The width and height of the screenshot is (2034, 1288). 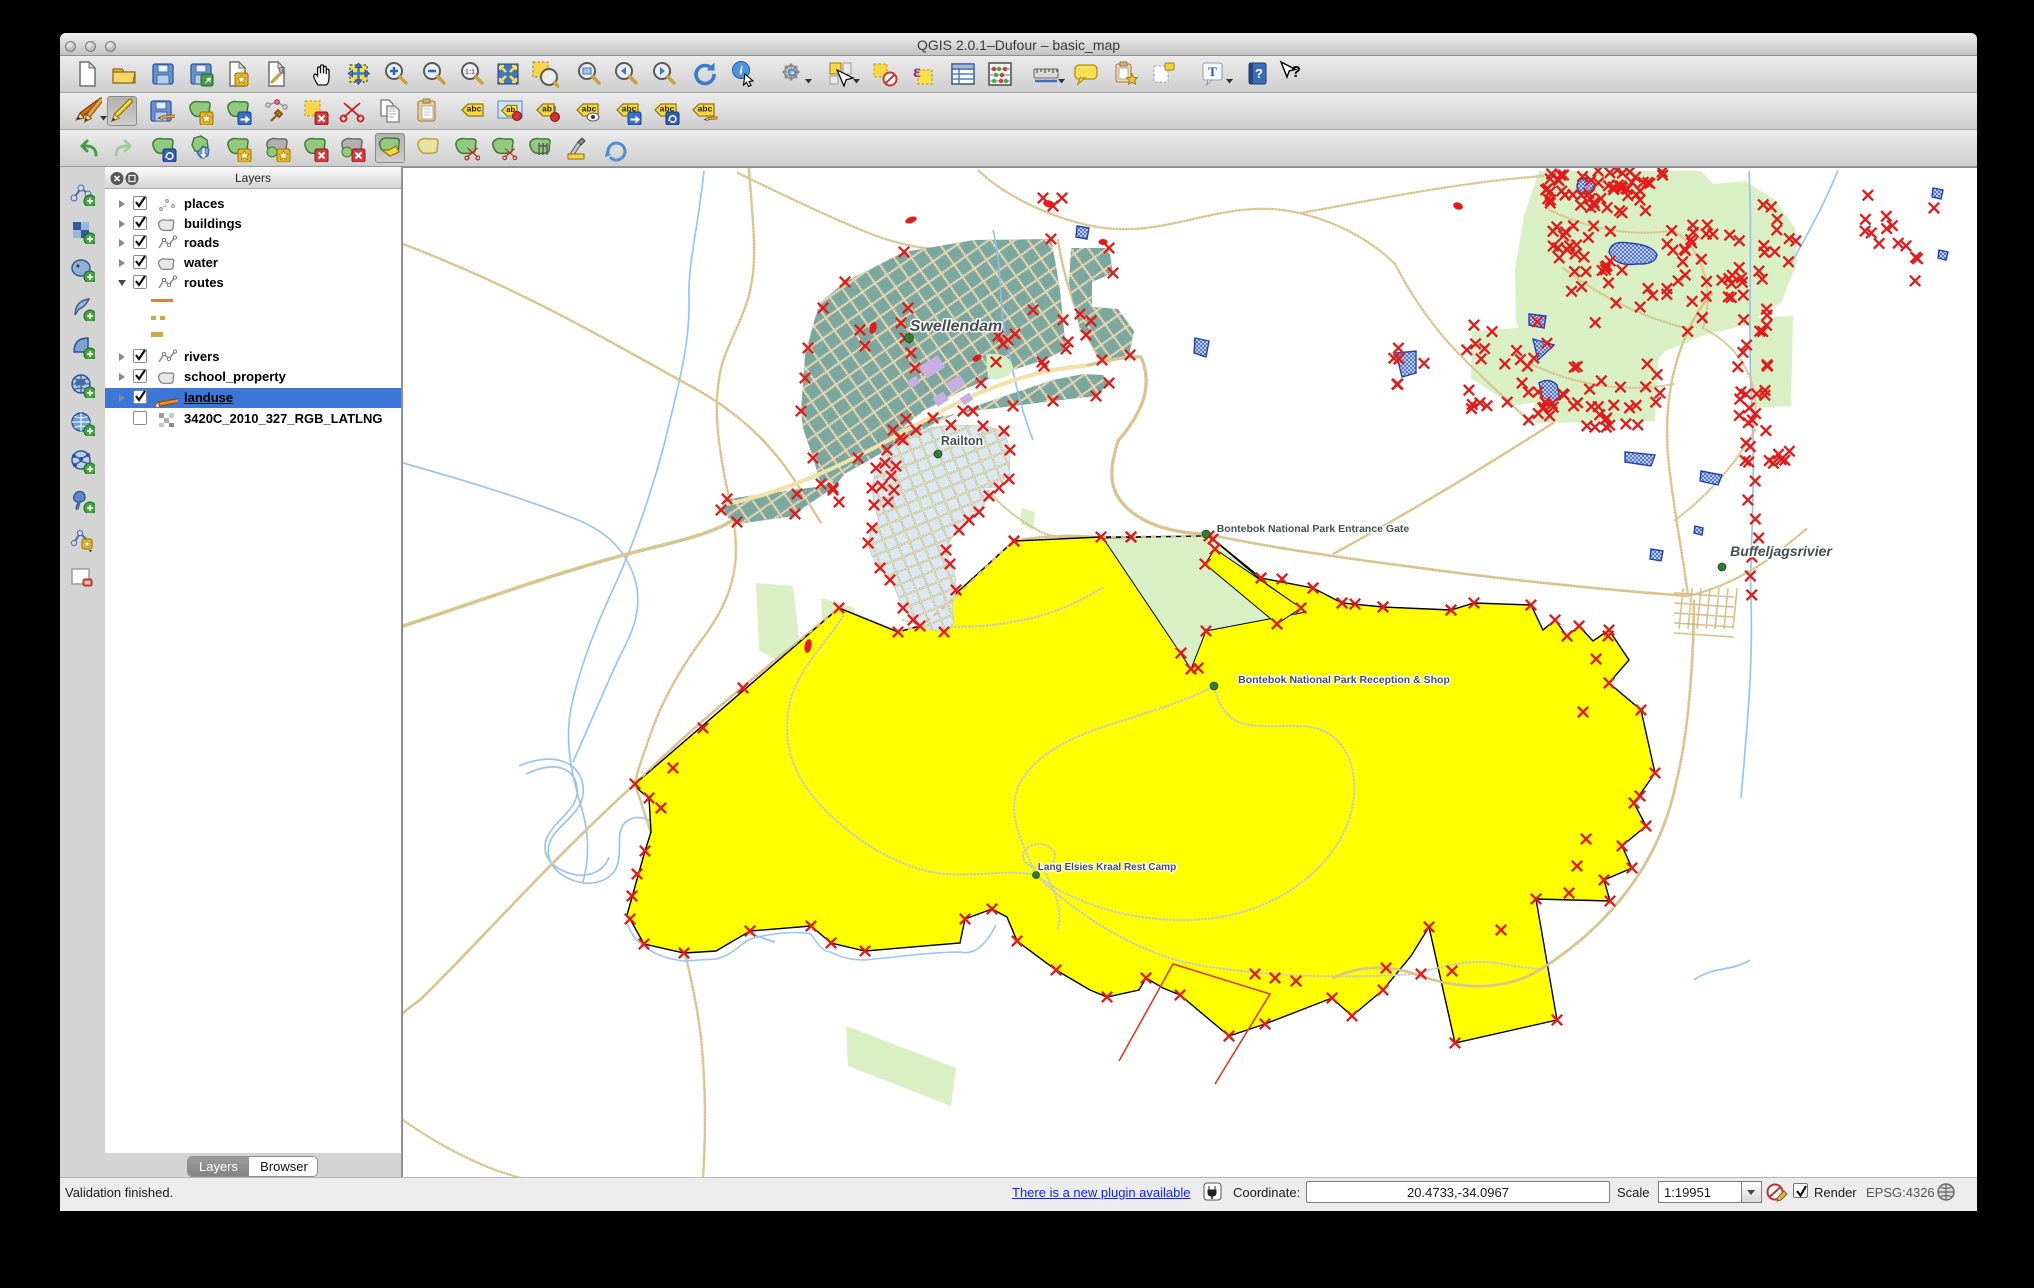 What do you see at coordinates (962, 441) in the screenshot?
I see `svg-text: Railton` at bounding box center [962, 441].